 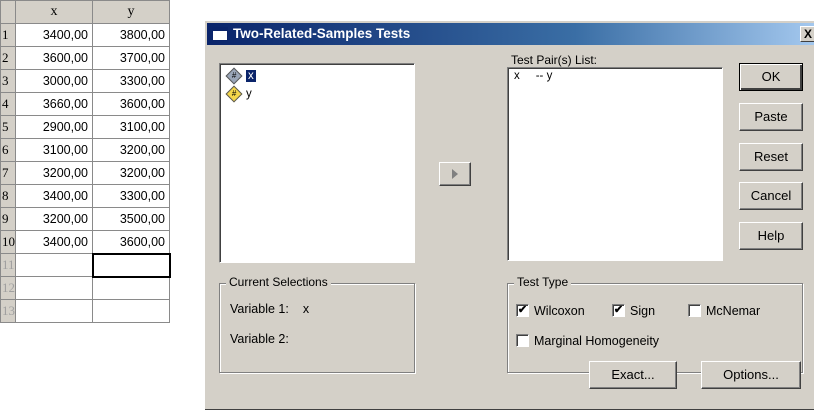 I want to click on row-header: 1, so click(x=8, y=35).